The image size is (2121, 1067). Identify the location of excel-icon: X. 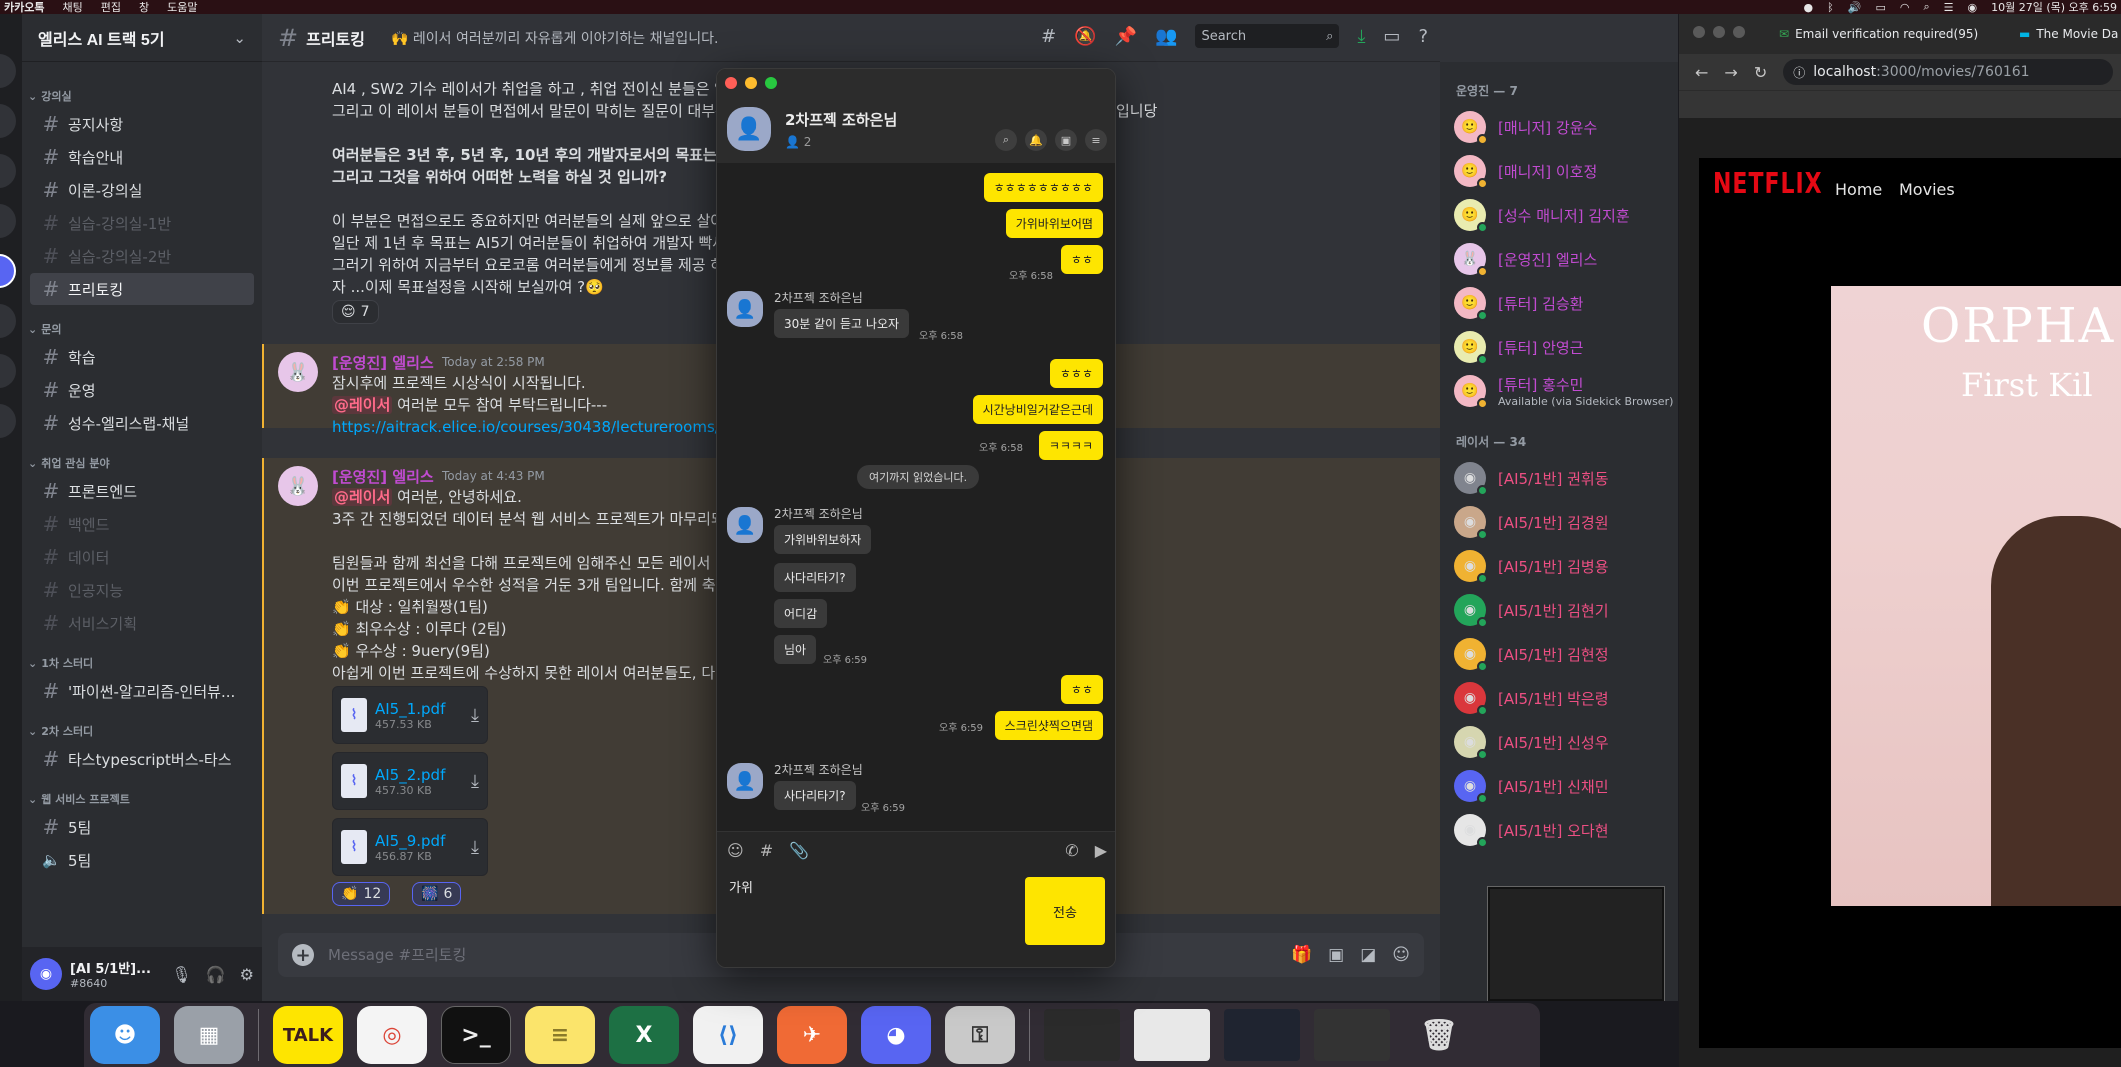
(644, 1035).